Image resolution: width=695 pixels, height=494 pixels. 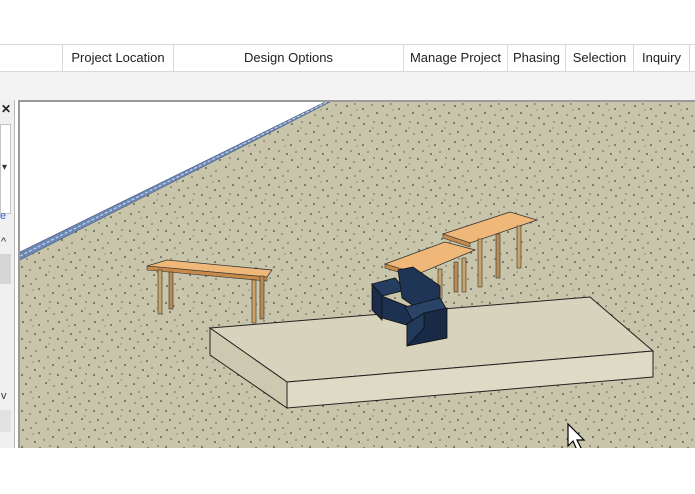 What do you see at coordinates (5, 269) in the screenshot?
I see `scrollbar-thumb` at bounding box center [5, 269].